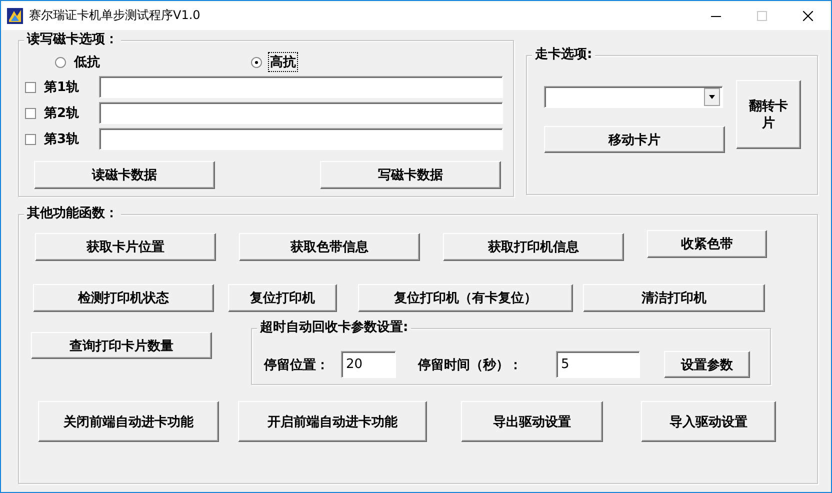 This screenshot has width=832, height=493. I want to click on window-title: 赛尔瑞证卡机单步测试程序V1.0, so click(114, 15).